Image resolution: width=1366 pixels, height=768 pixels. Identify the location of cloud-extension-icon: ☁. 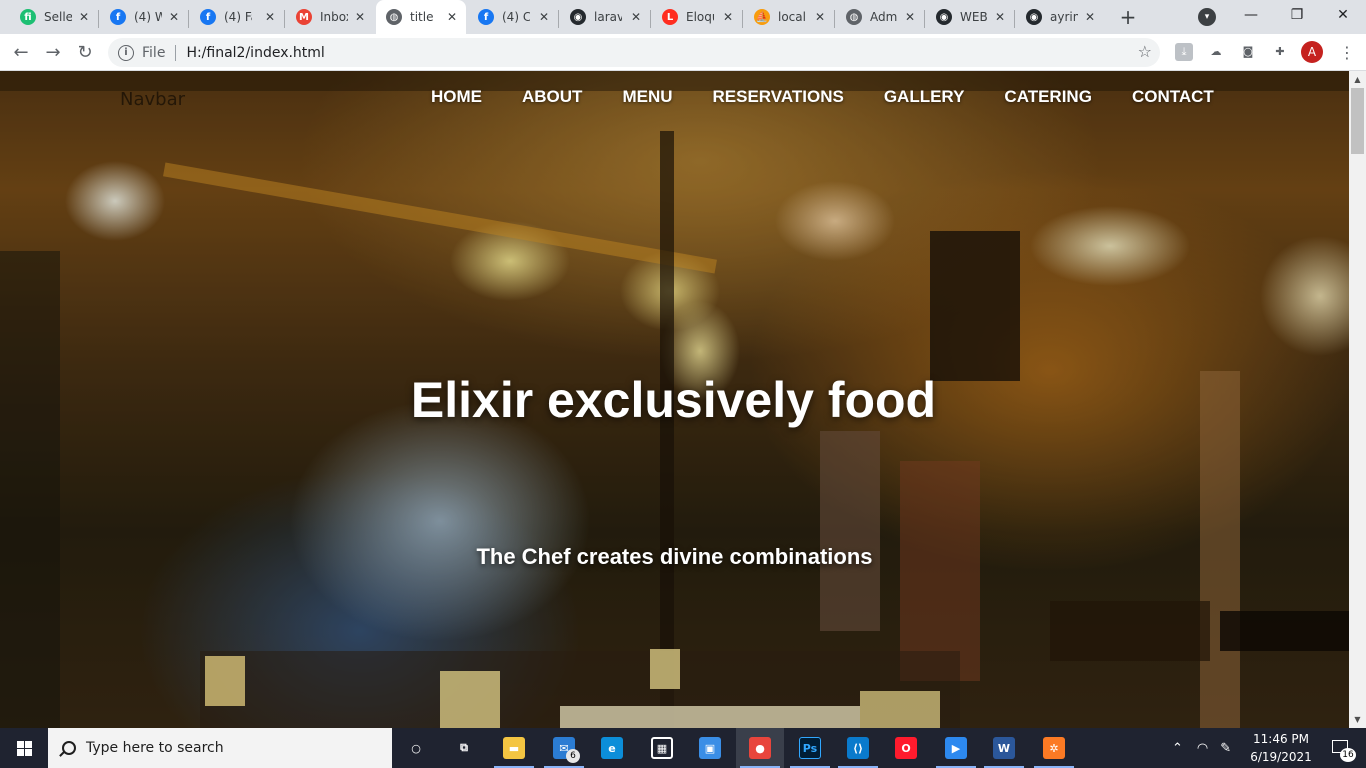
(1216, 52).